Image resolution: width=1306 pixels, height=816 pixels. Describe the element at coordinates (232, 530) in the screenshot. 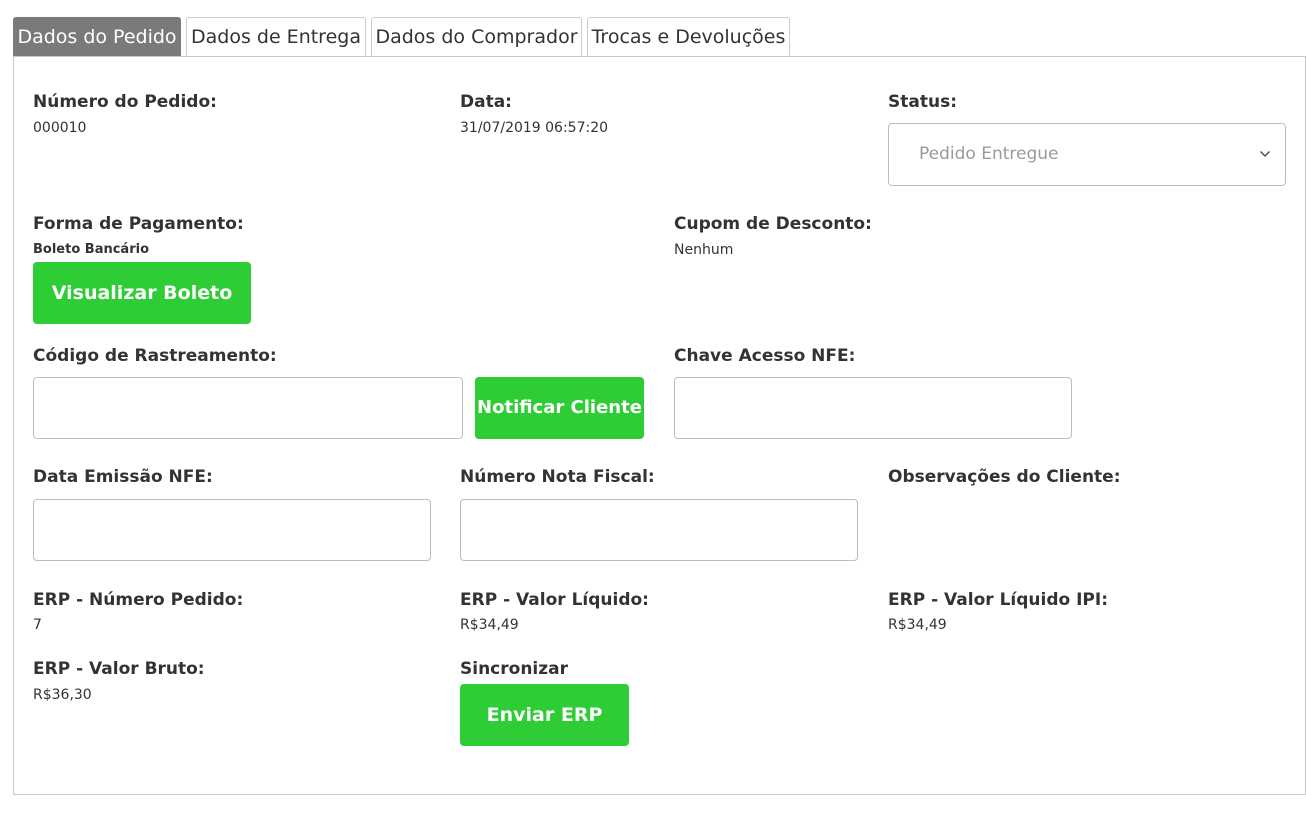

I see `nfe-emission-date-input` at that location.